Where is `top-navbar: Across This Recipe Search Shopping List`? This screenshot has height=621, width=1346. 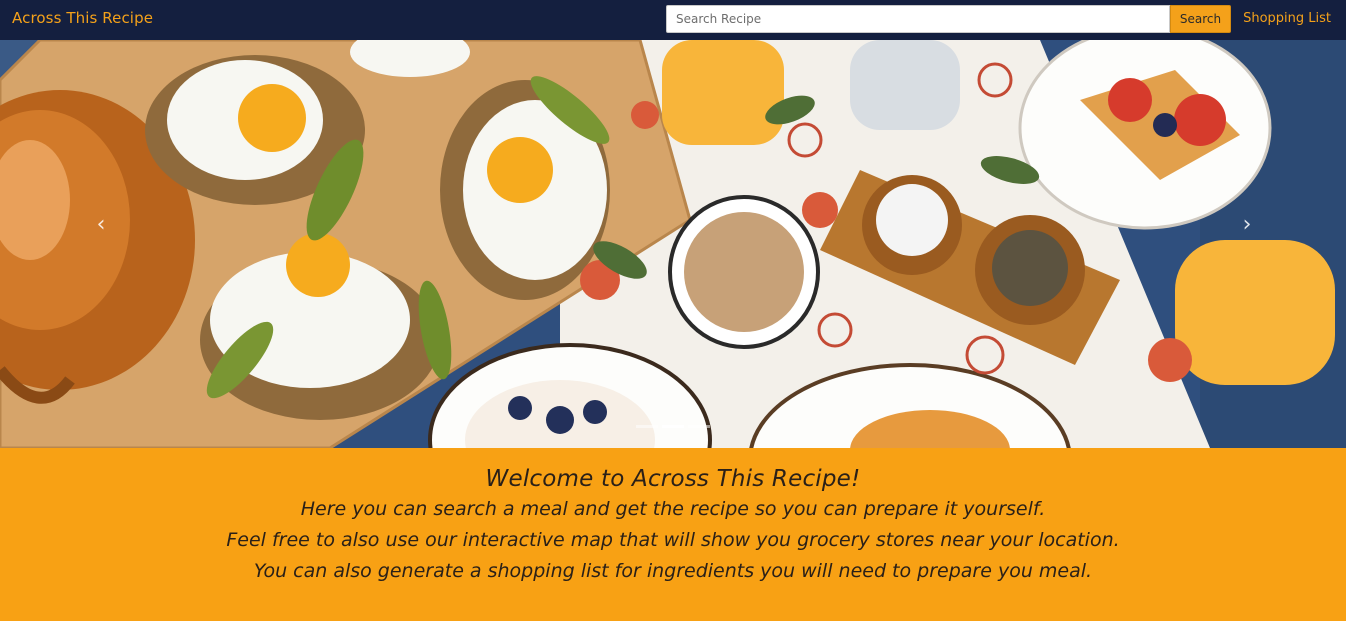
top-navbar: Across This Recipe Search Shopping List is located at coordinates (673, 20).